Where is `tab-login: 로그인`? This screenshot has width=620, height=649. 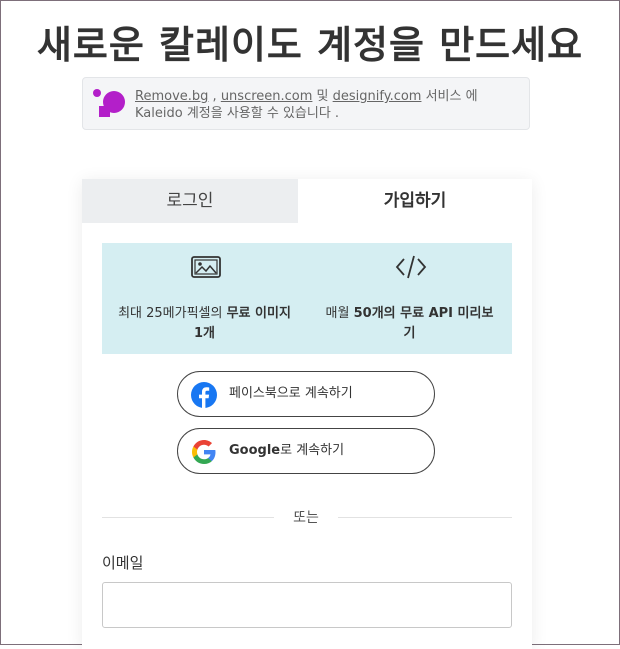 tab-login: 로그인 is located at coordinates (190, 201).